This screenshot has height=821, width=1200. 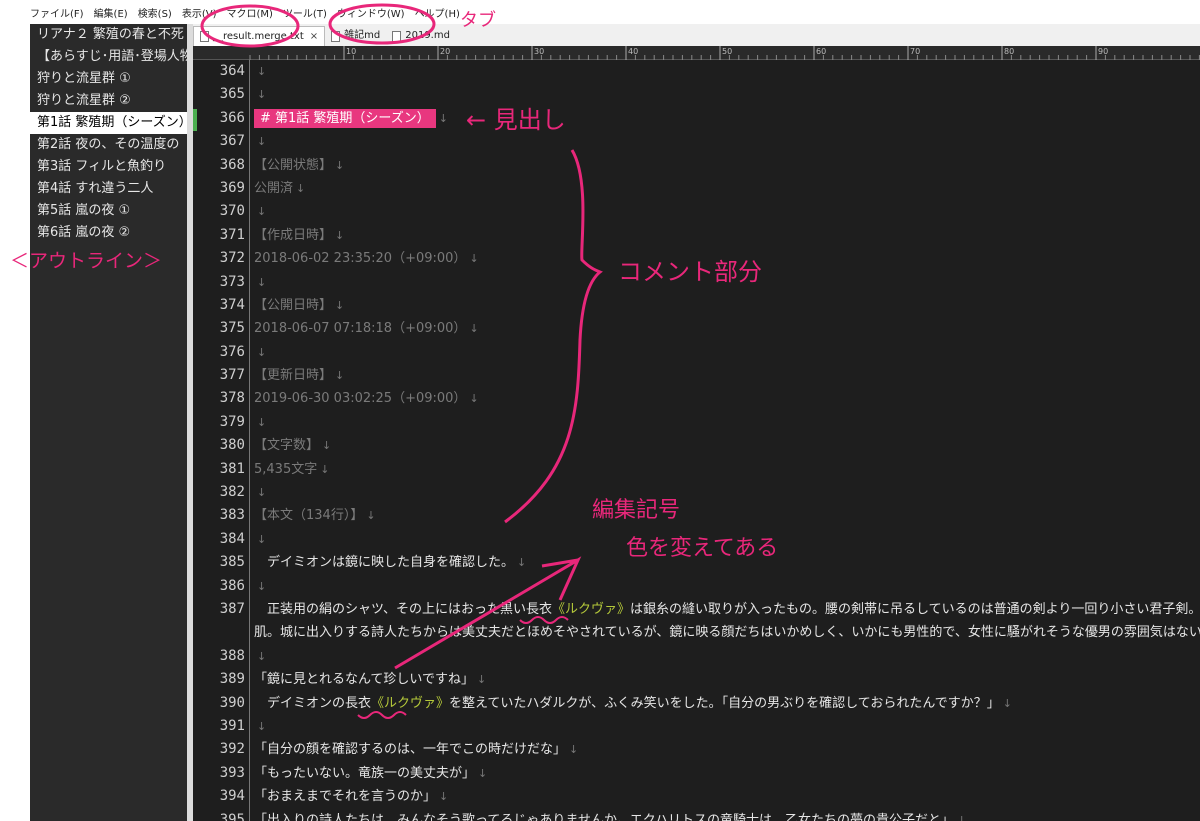 What do you see at coordinates (335, 36) in the screenshot?
I see `document-icon` at bounding box center [335, 36].